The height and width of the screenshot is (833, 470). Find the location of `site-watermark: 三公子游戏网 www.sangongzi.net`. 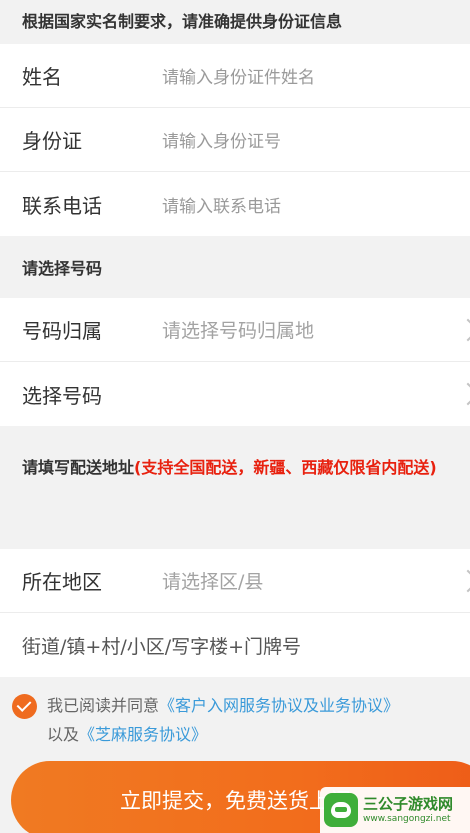

site-watermark: 三公子游戏网 www.sangongzi.net is located at coordinates (395, 810).